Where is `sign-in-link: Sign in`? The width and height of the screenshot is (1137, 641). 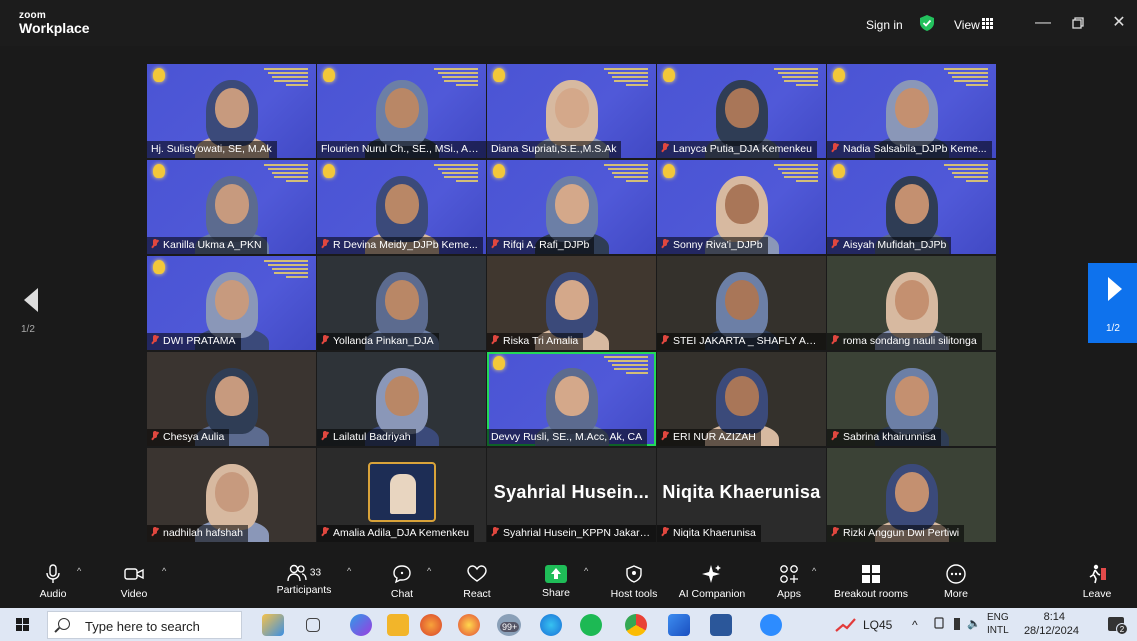 sign-in-link: Sign in is located at coordinates (884, 25).